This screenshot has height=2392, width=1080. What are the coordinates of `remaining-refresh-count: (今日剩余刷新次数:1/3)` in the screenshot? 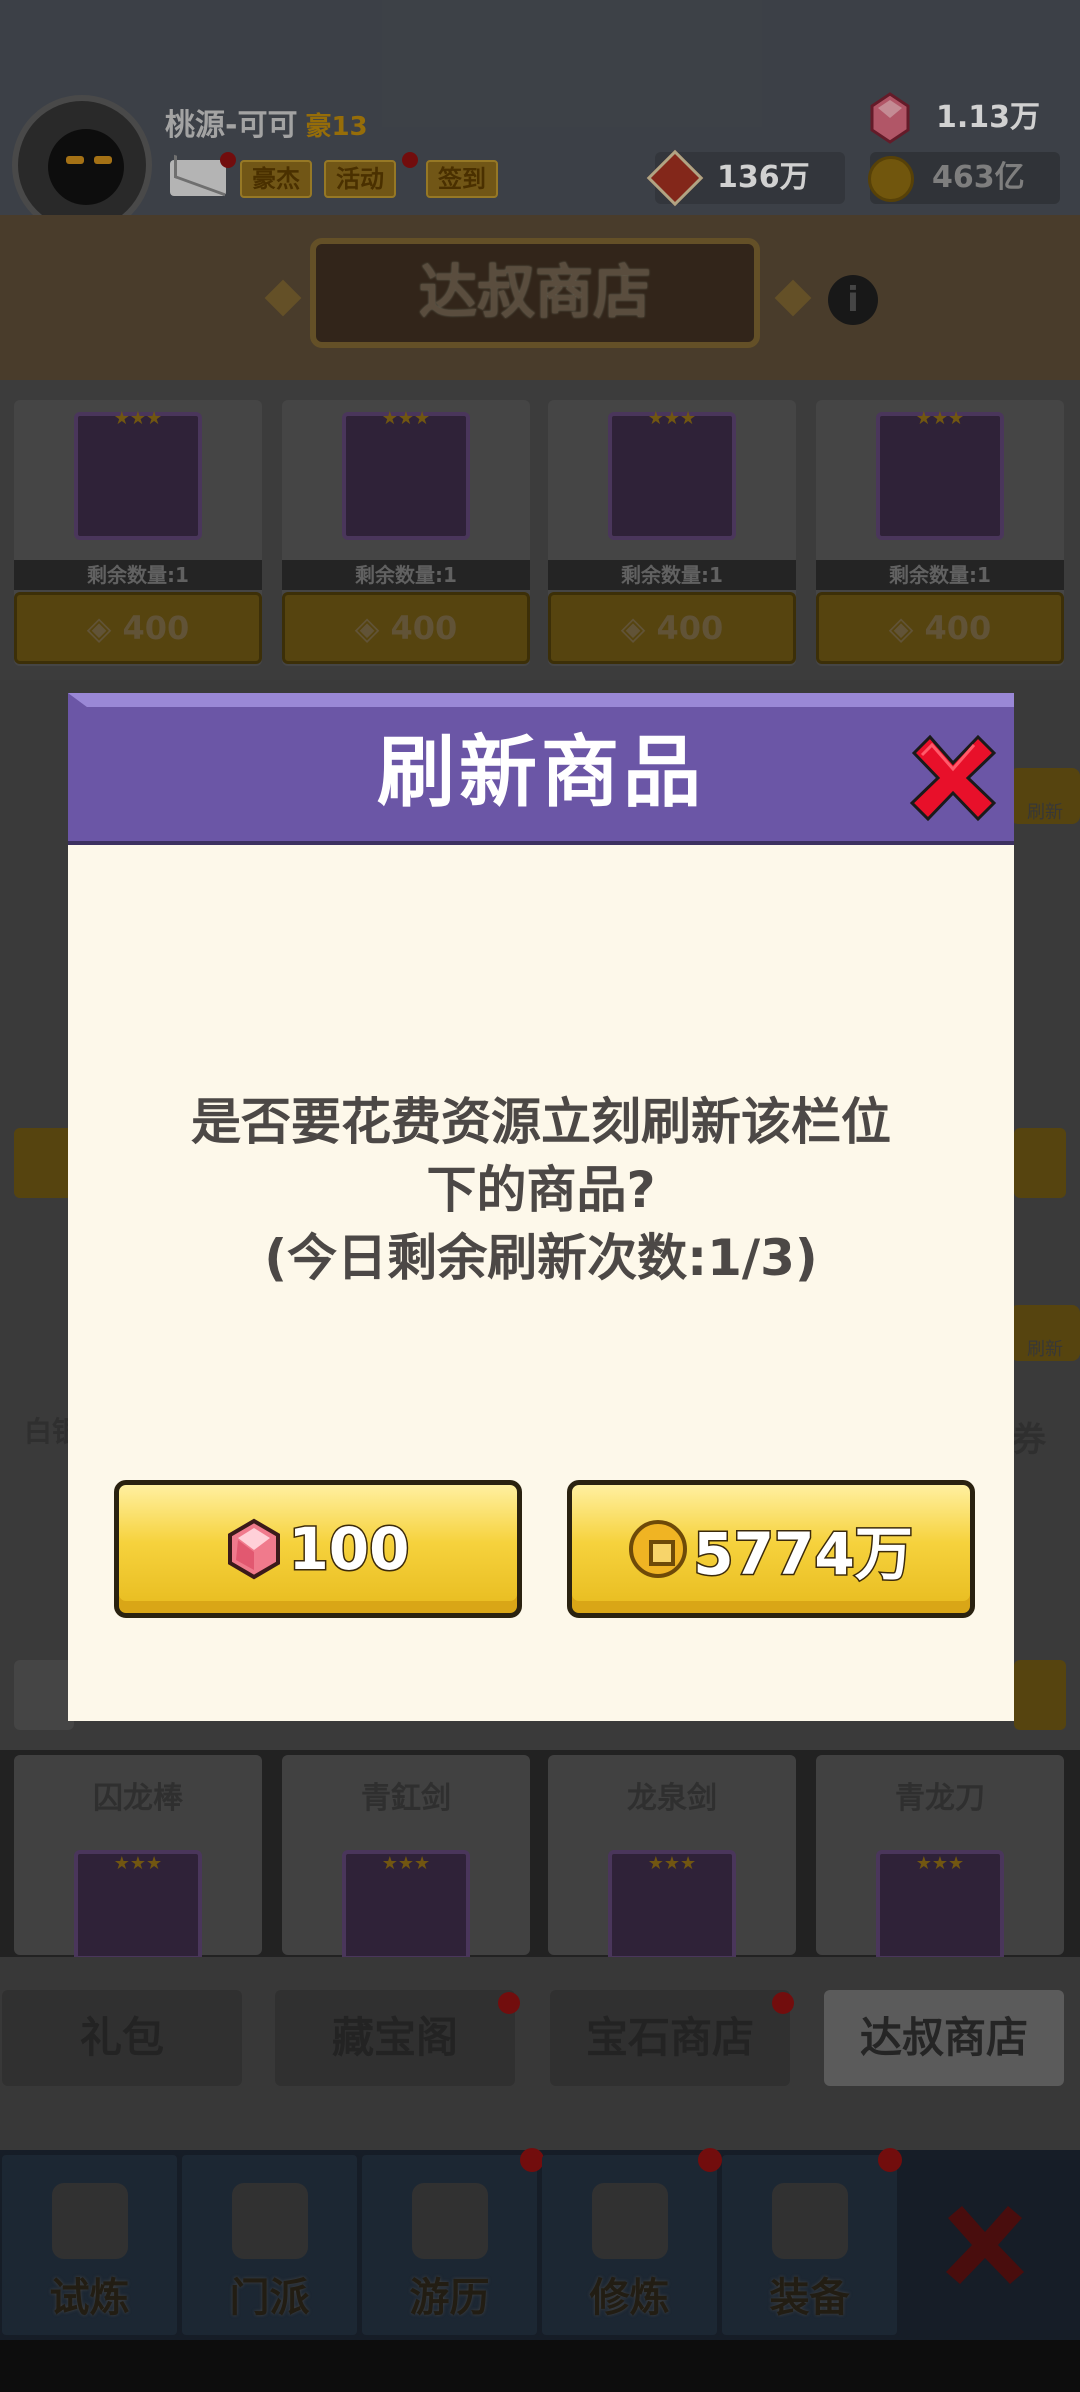 It's located at (541, 1258).